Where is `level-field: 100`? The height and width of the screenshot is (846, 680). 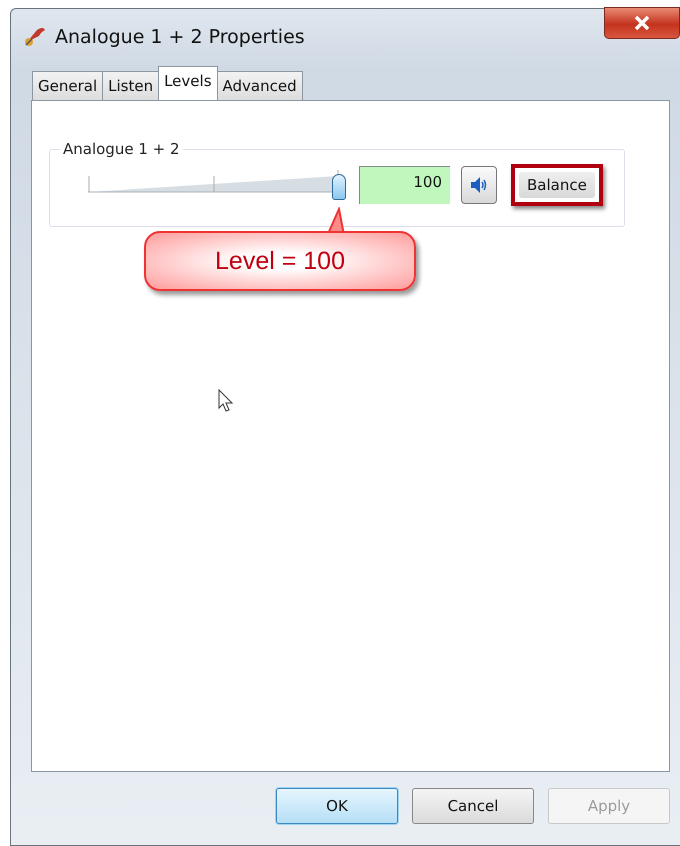 level-field: 100 is located at coordinates (404, 185).